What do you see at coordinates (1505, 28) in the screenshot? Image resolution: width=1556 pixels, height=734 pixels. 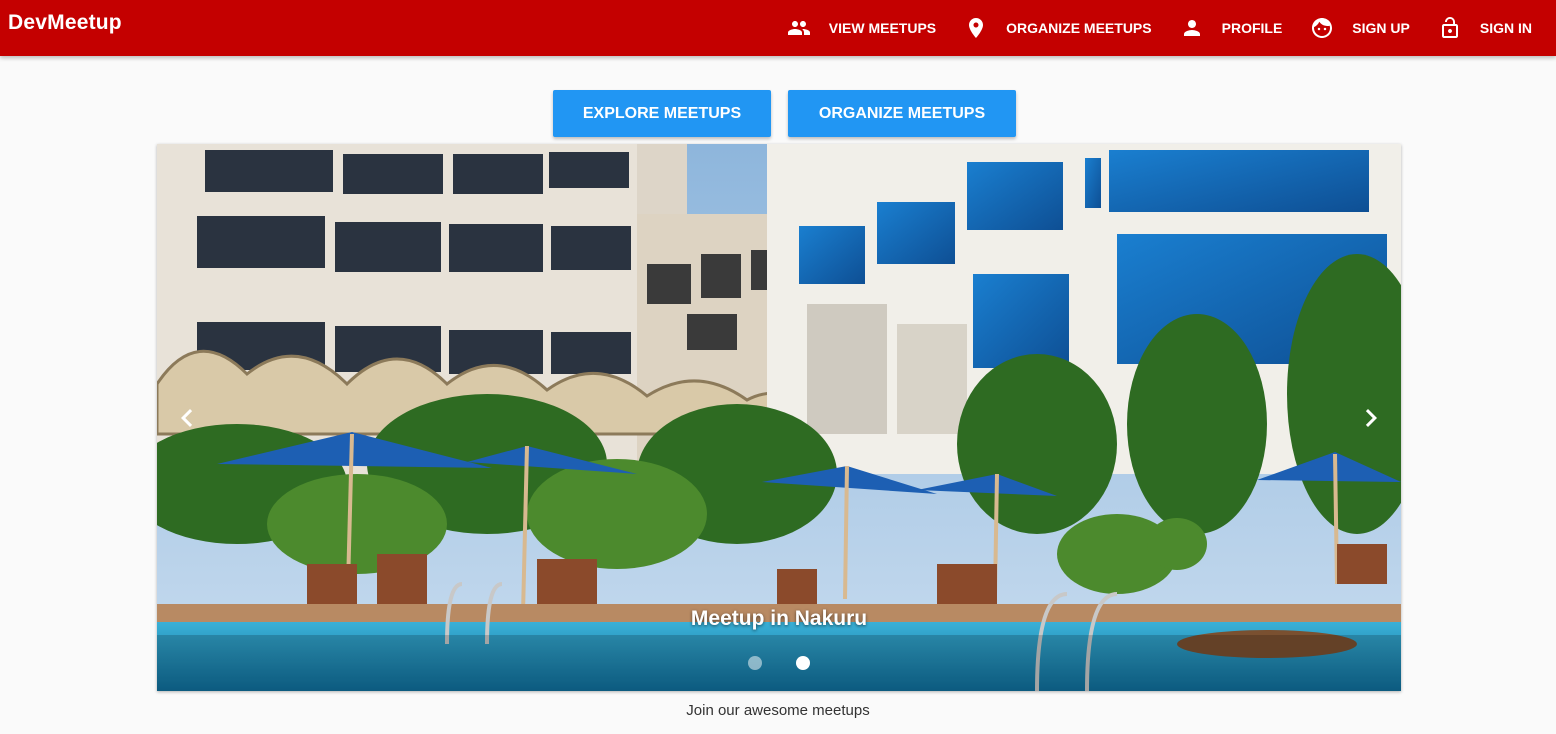 I see `nav-label-sign-in: Sign In` at bounding box center [1505, 28].